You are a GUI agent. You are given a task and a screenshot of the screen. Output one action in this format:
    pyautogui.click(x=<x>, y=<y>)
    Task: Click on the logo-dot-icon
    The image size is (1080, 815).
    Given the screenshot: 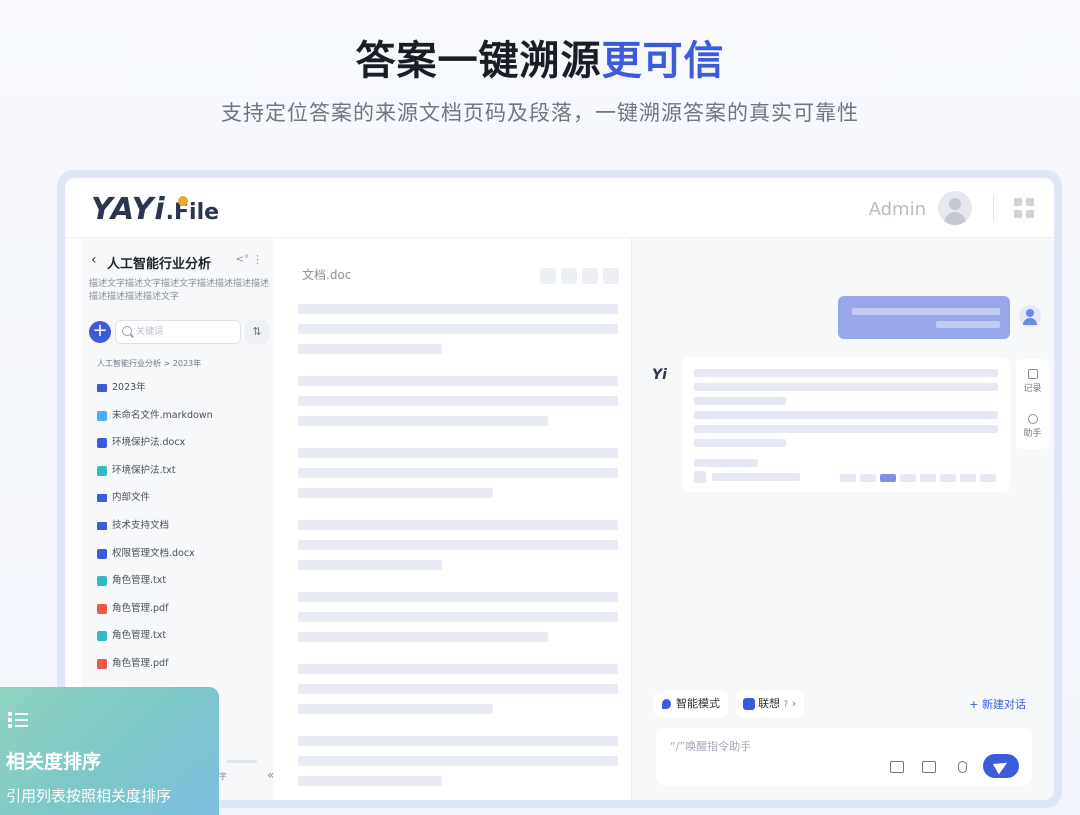 What is the action you would take?
    pyautogui.click(x=183, y=201)
    